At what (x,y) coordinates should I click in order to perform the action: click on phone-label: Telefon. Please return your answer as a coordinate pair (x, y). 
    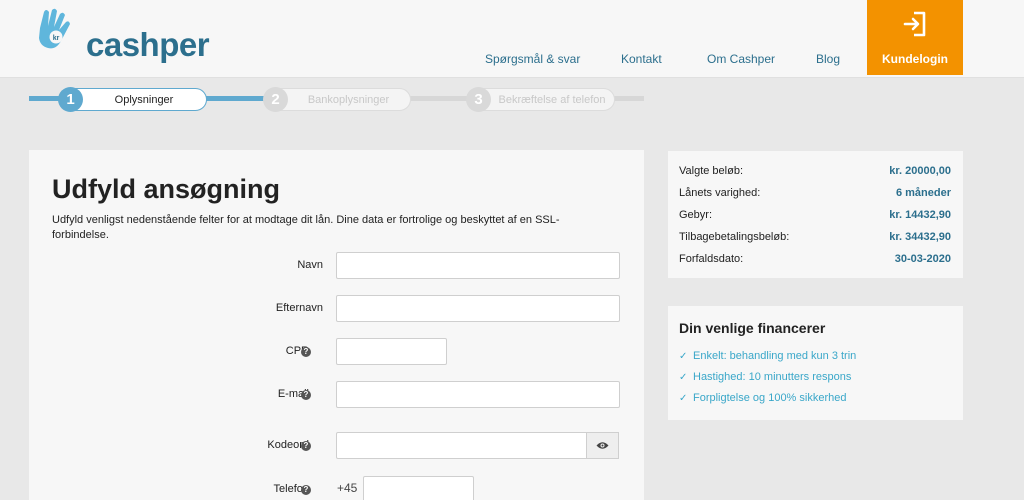
    Looking at the image, I should click on (291, 489).